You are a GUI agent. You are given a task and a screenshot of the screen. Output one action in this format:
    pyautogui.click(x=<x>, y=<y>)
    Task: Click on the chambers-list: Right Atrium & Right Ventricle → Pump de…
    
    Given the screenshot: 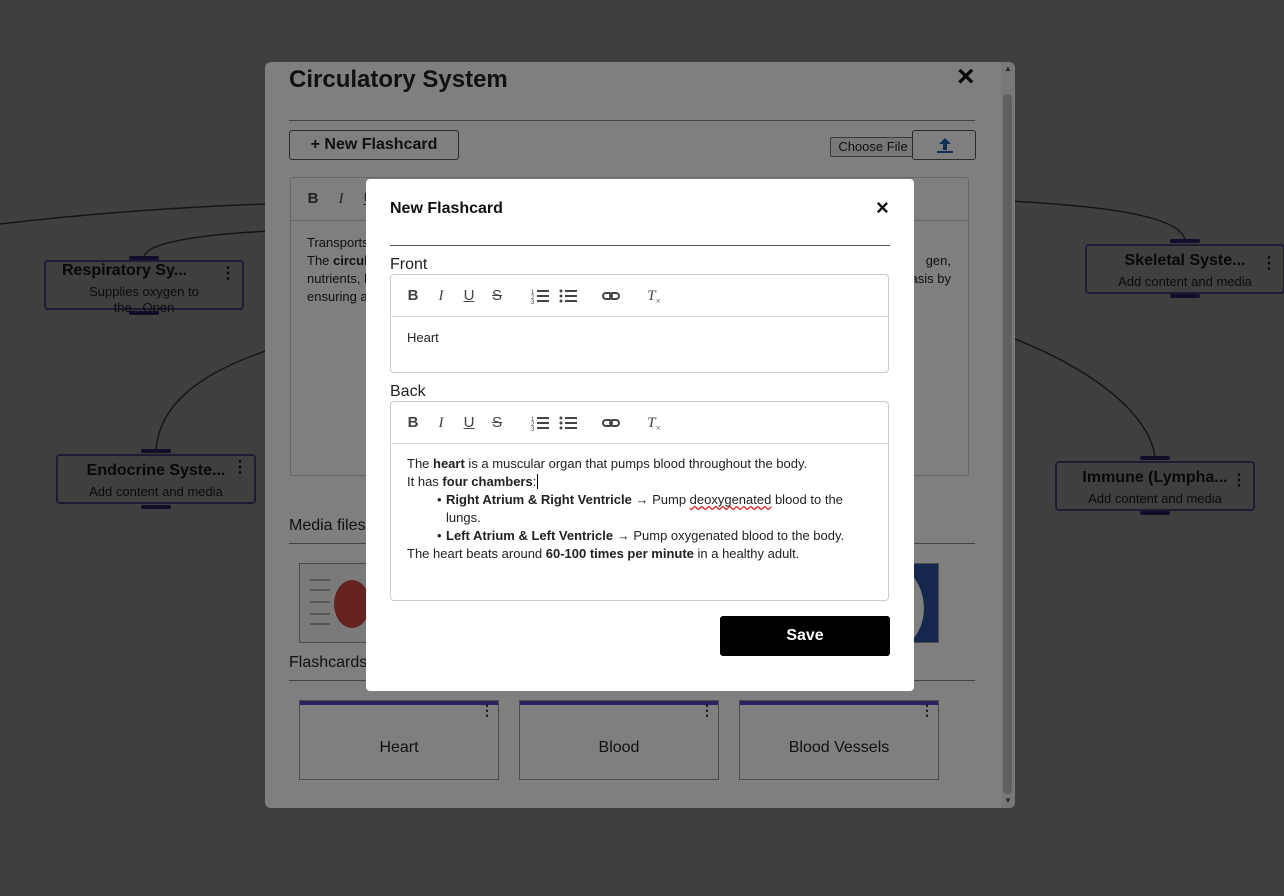 What is the action you would take?
    pyautogui.click(x=639, y=518)
    